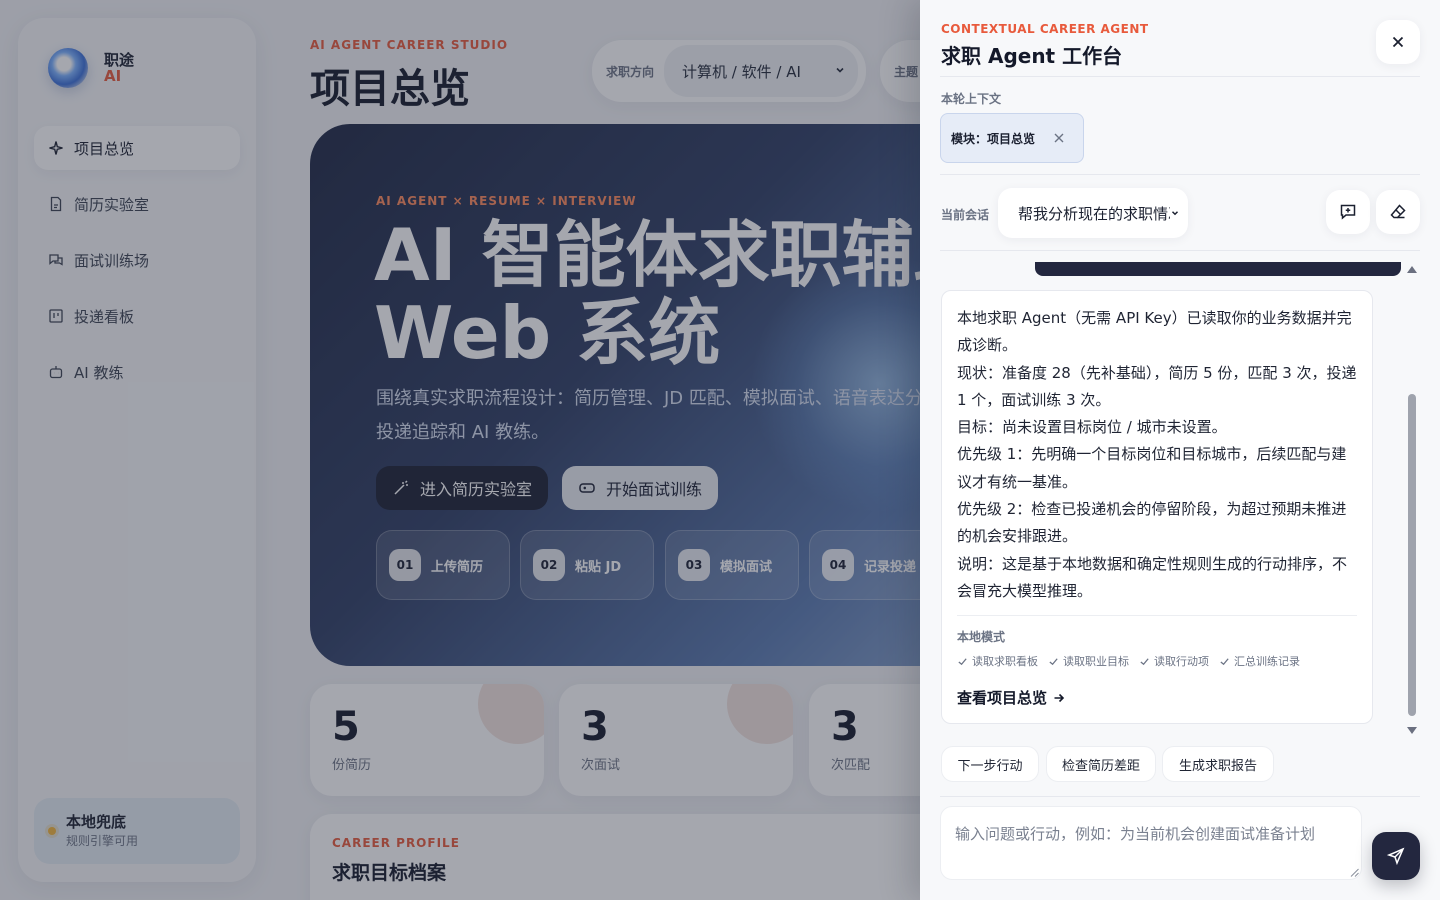 Image resolution: width=1440 pixels, height=900 pixels. Describe the element at coordinates (1152, 468) in the screenshot. I see `message-line: 优先级 1：先明确一个目标岗位和目标城市，后续匹配与建议才有统一基准。` at that location.